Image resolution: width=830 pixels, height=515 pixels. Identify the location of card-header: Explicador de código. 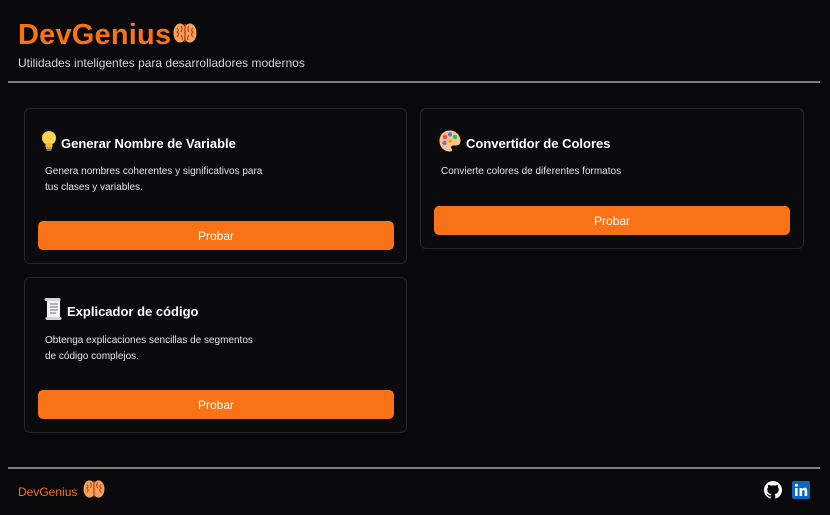
(120, 311).